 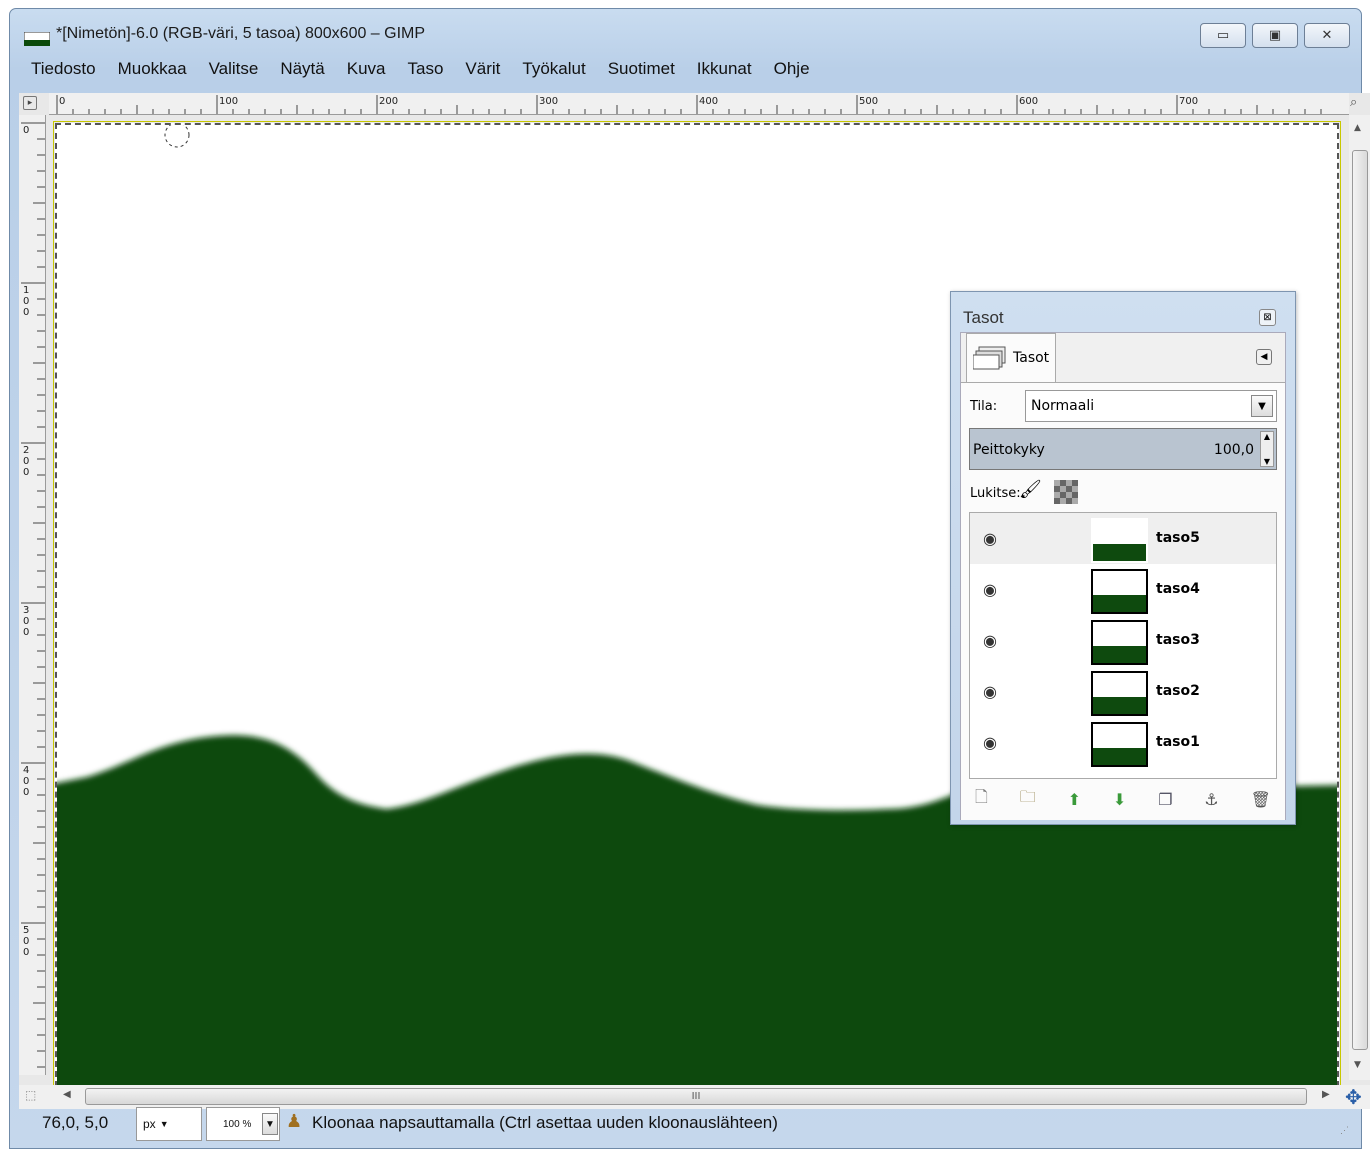 I want to click on menu-varit: Värit, so click(x=482, y=69).